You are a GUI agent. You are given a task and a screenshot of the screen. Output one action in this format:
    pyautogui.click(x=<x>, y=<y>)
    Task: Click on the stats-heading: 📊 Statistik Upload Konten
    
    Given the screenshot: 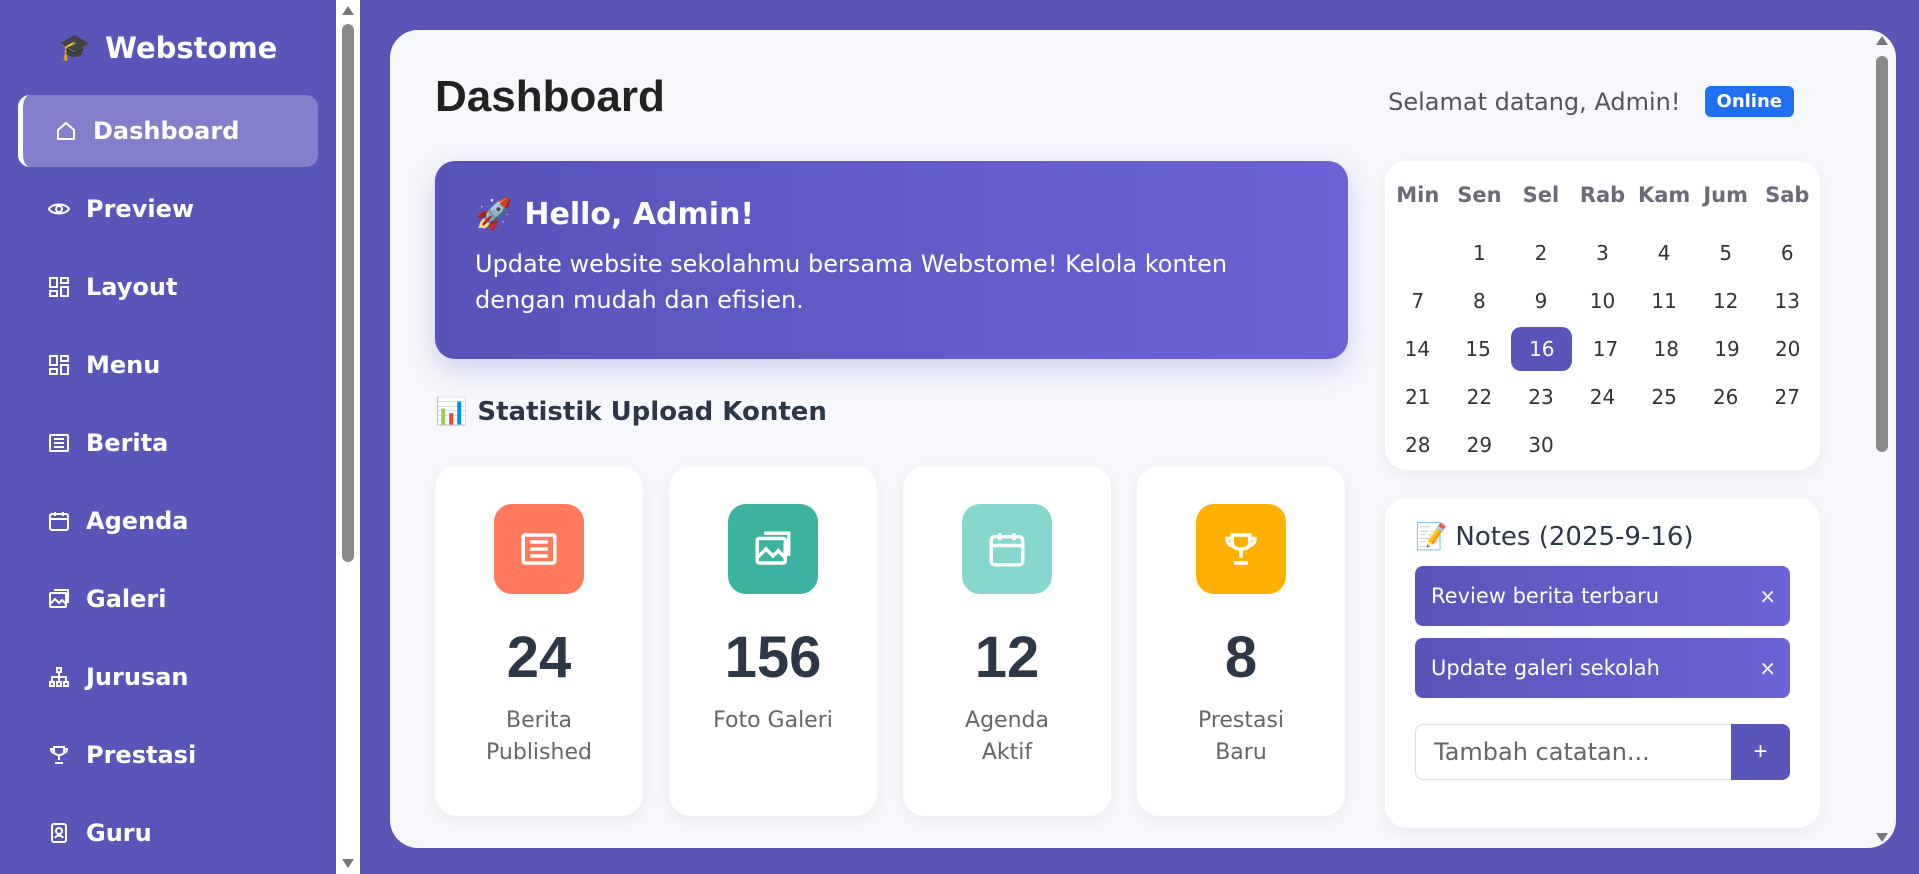 What is the action you would take?
    pyautogui.click(x=631, y=412)
    